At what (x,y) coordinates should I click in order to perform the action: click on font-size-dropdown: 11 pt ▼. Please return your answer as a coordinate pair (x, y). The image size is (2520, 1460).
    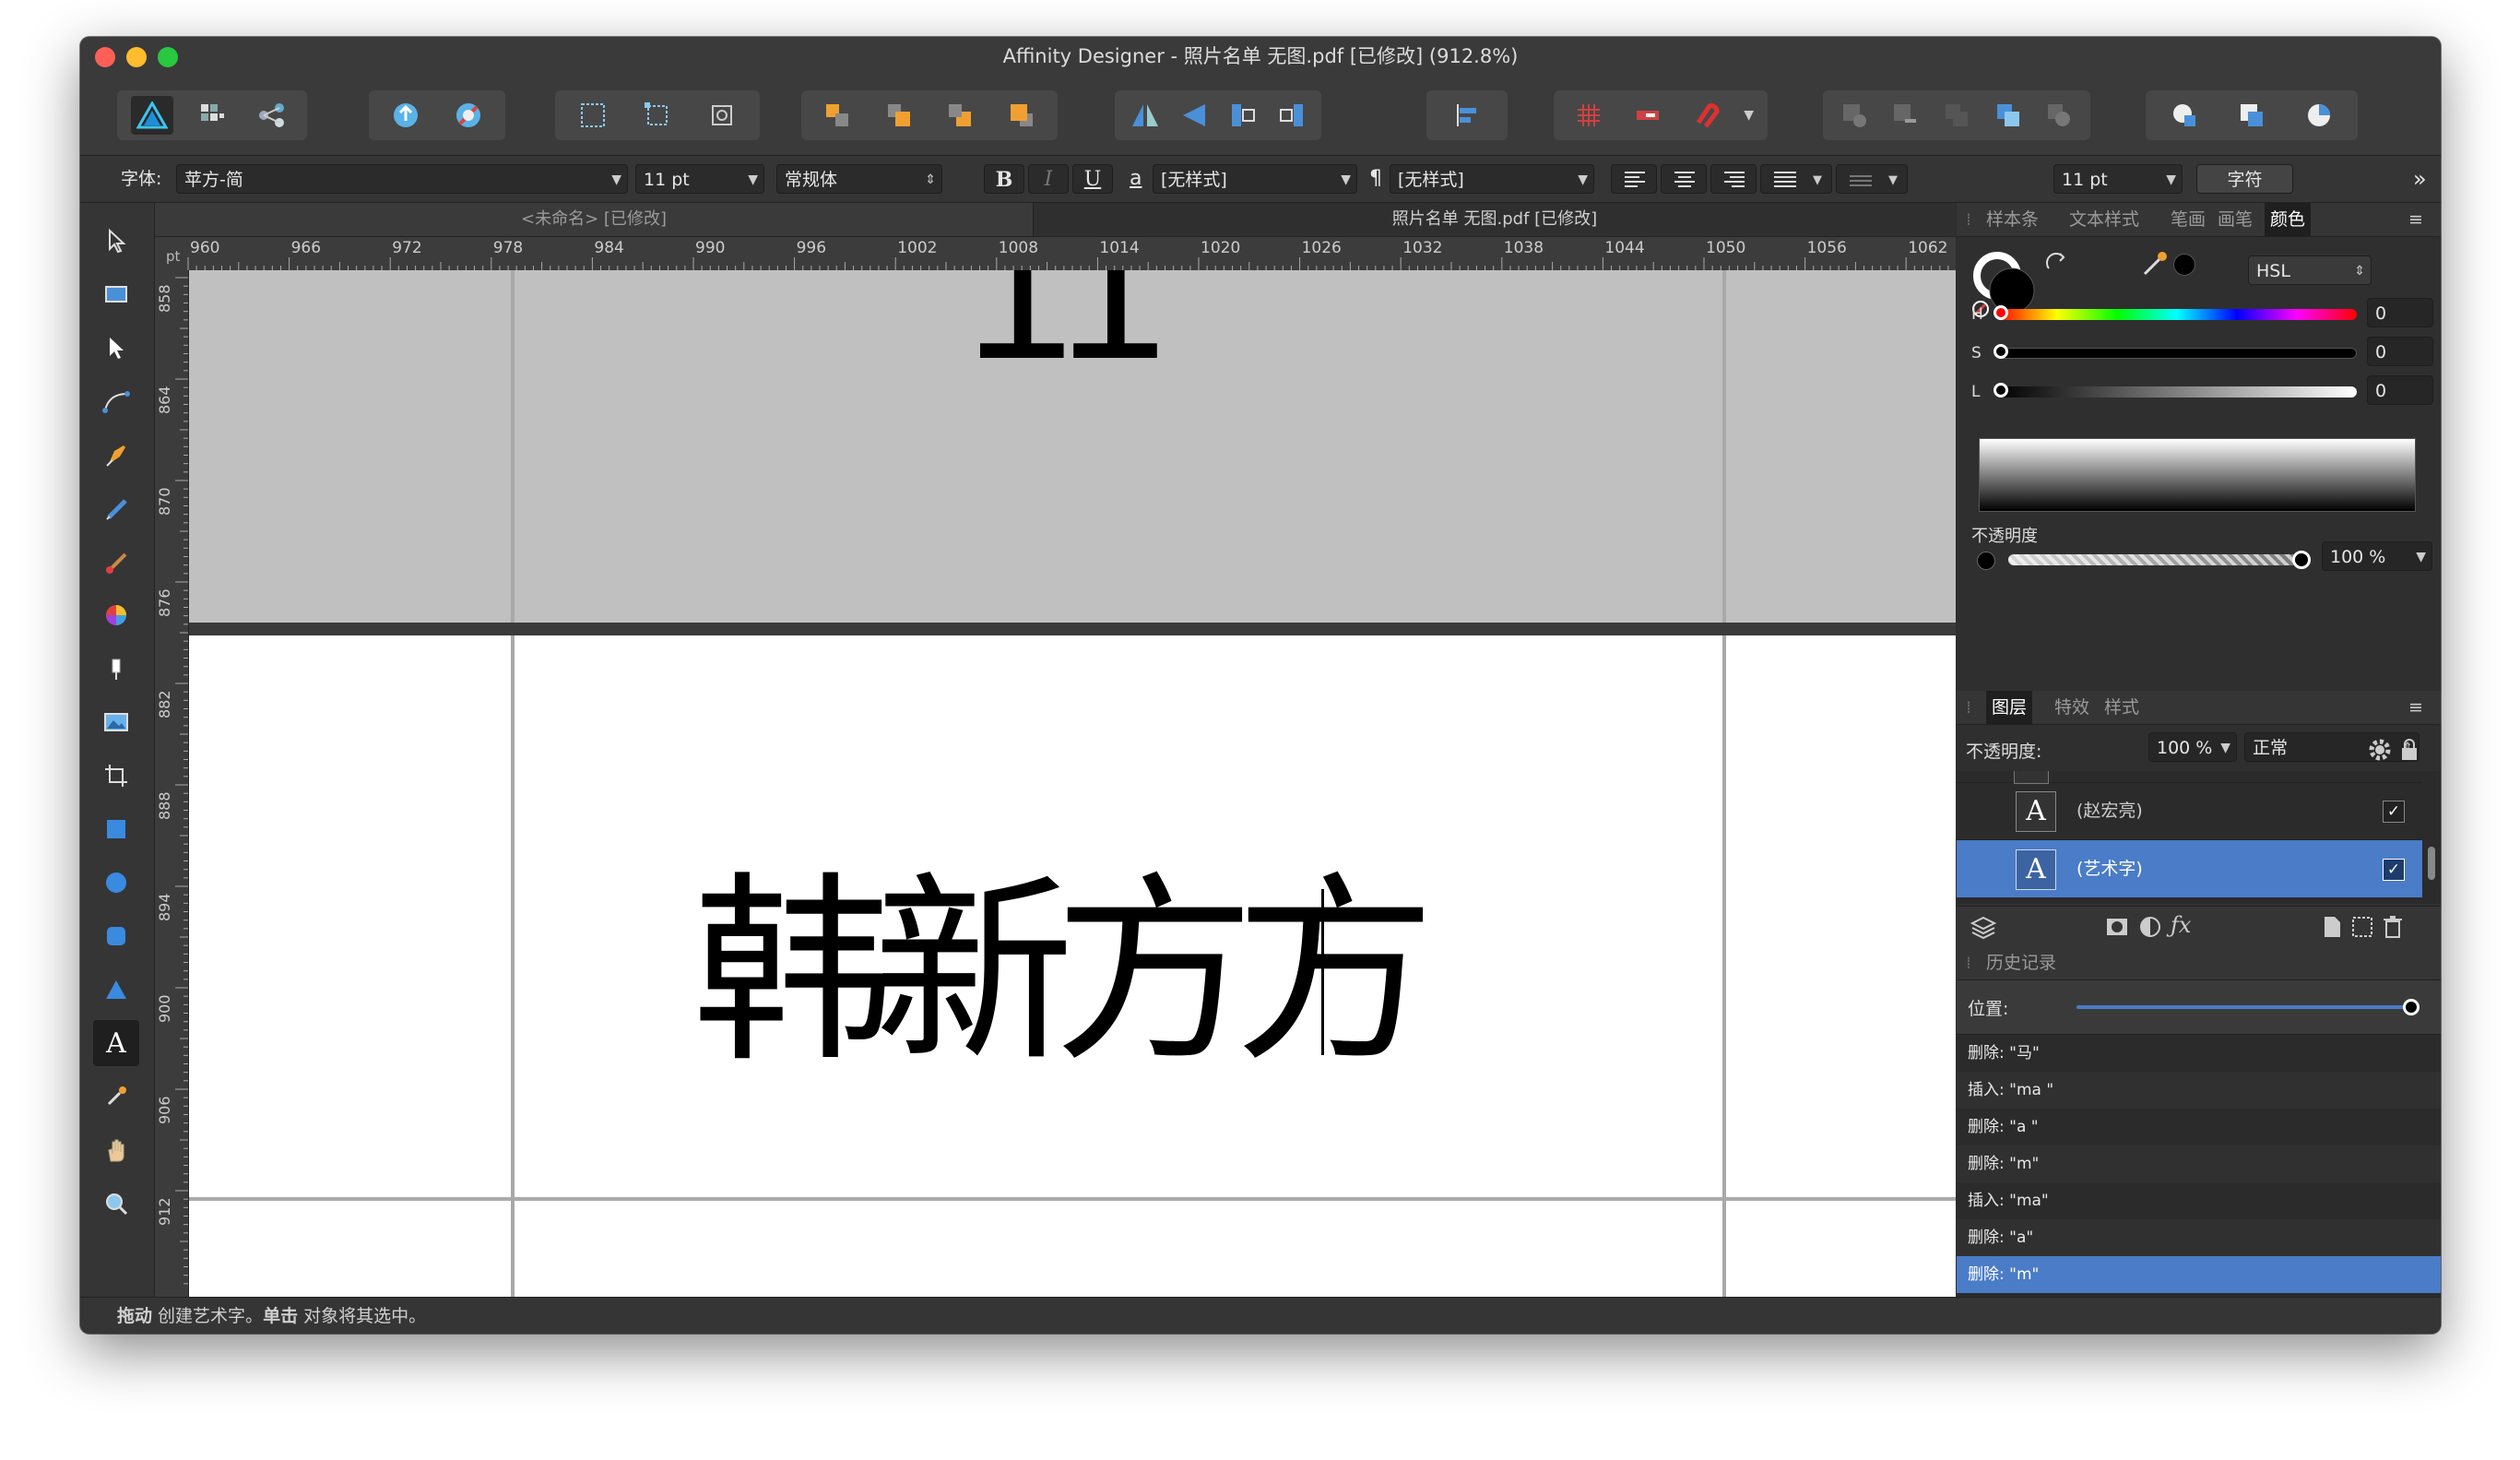
    Looking at the image, I should click on (699, 179).